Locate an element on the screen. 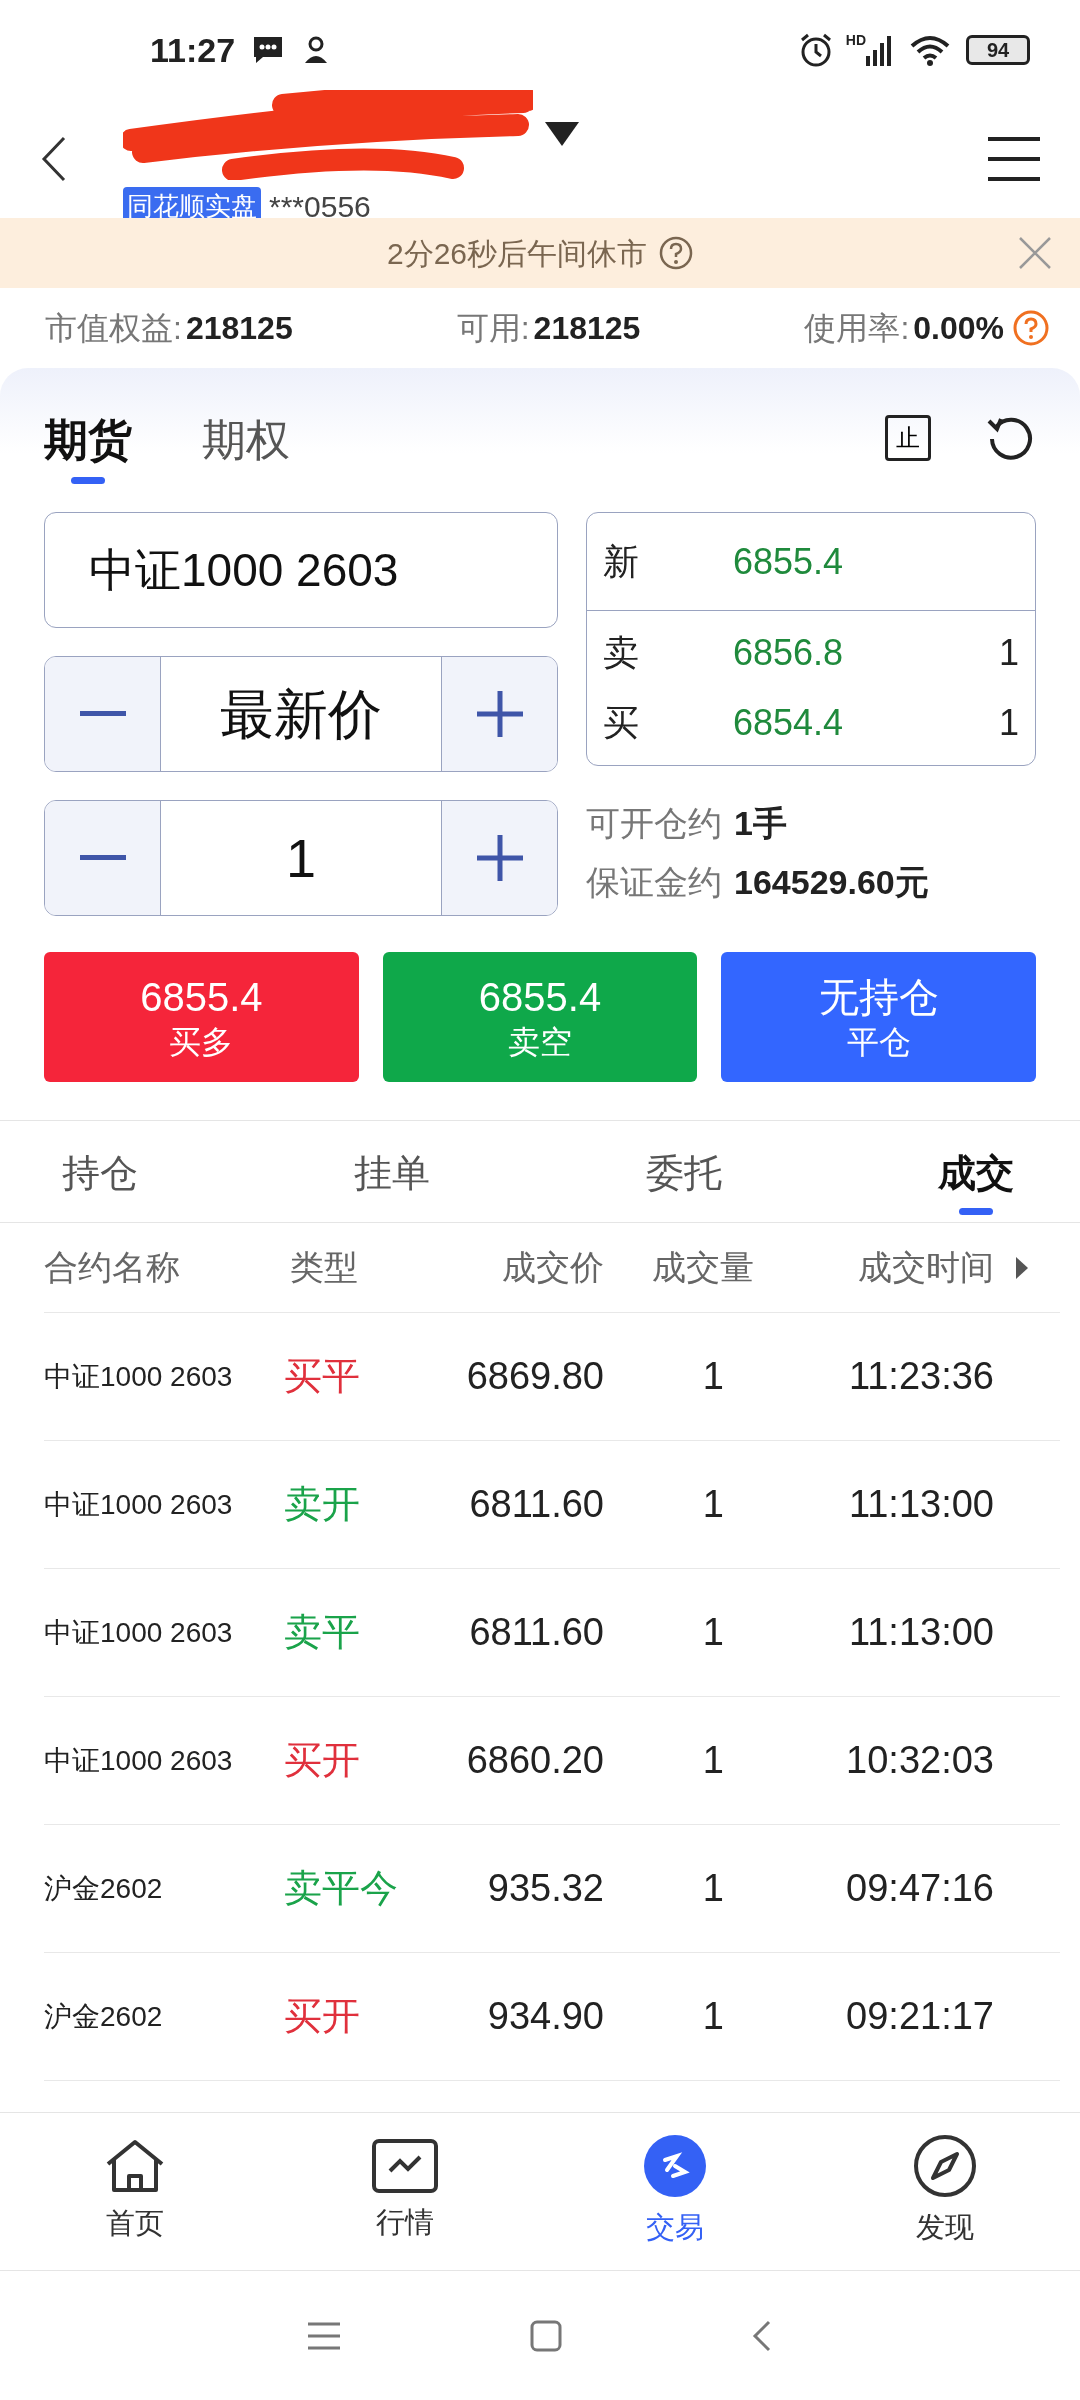  product-tab: 期货 is located at coordinates (88, 438).